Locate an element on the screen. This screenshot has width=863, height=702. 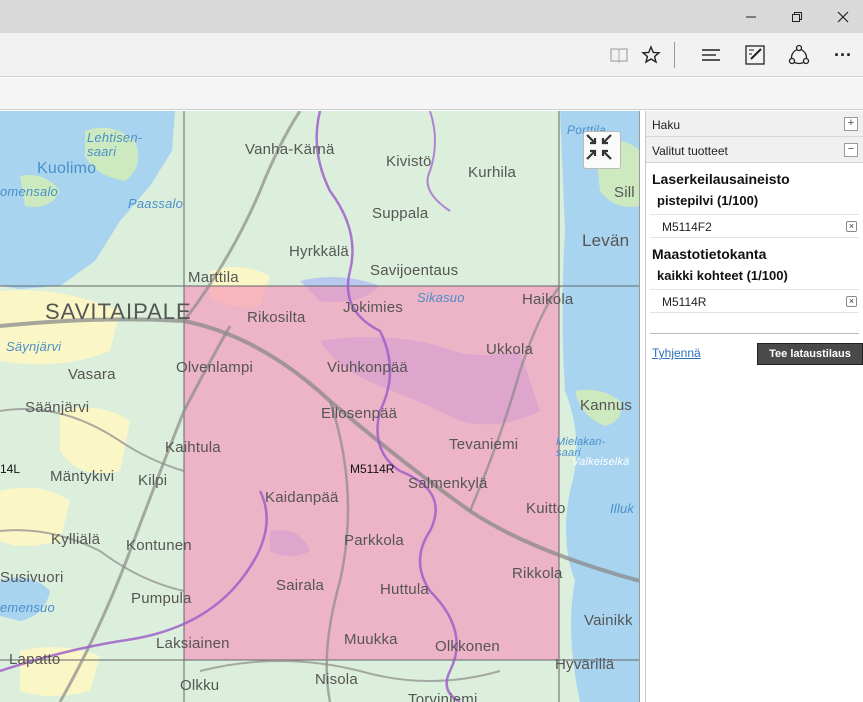
hub-icon is located at coordinates (711, 55).